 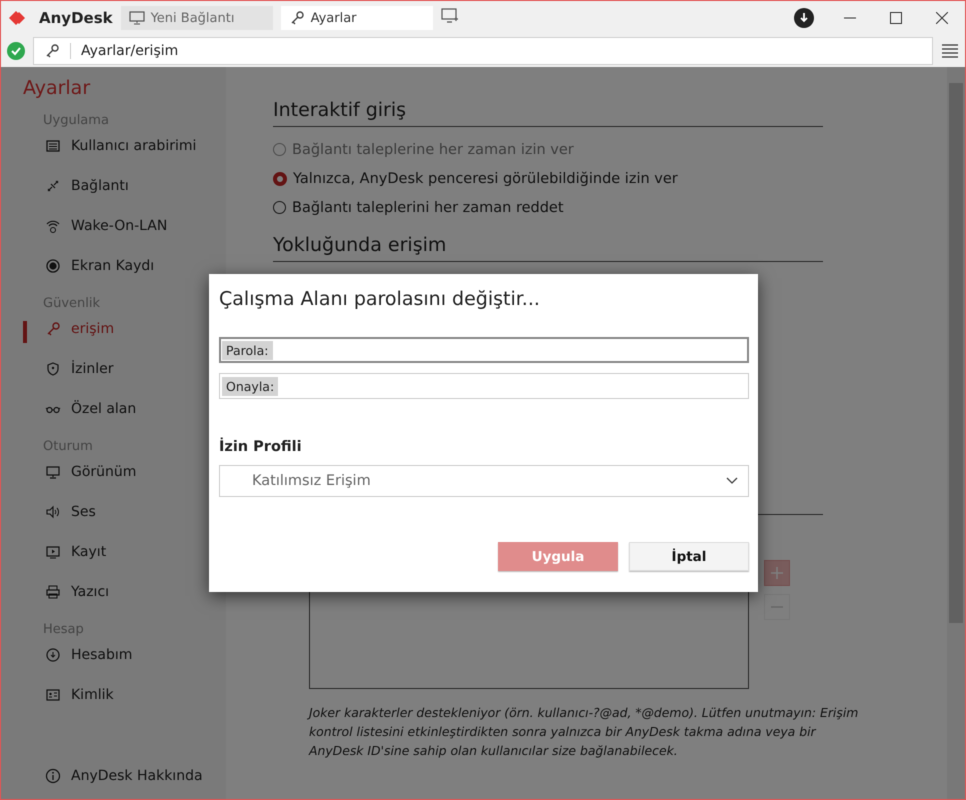 What do you see at coordinates (484, 386) in the screenshot?
I see `password-field: Onayla:` at bounding box center [484, 386].